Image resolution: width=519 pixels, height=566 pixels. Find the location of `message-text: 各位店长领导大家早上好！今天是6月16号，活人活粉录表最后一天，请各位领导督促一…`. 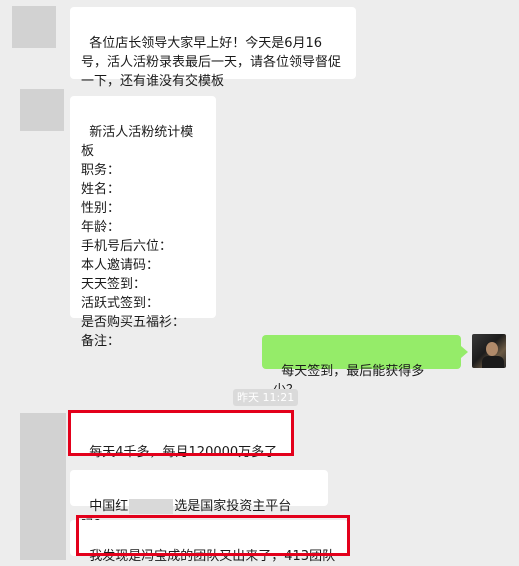

message-text: 各位店长领导大家早上好！今天是6月16号，活人活粉录表最后一天，请各位领导督促一… is located at coordinates (211, 62).